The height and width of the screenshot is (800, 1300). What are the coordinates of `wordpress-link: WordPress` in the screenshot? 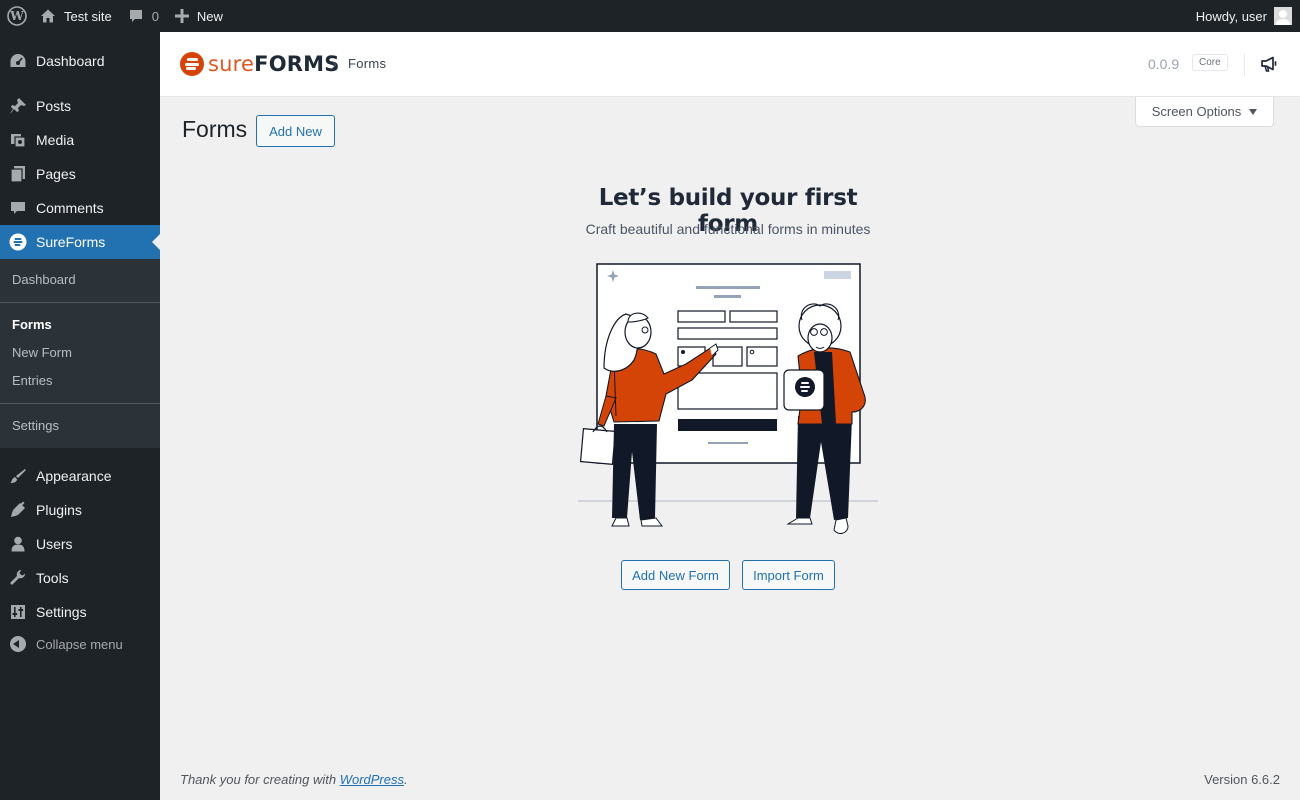 It's located at (372, 779).